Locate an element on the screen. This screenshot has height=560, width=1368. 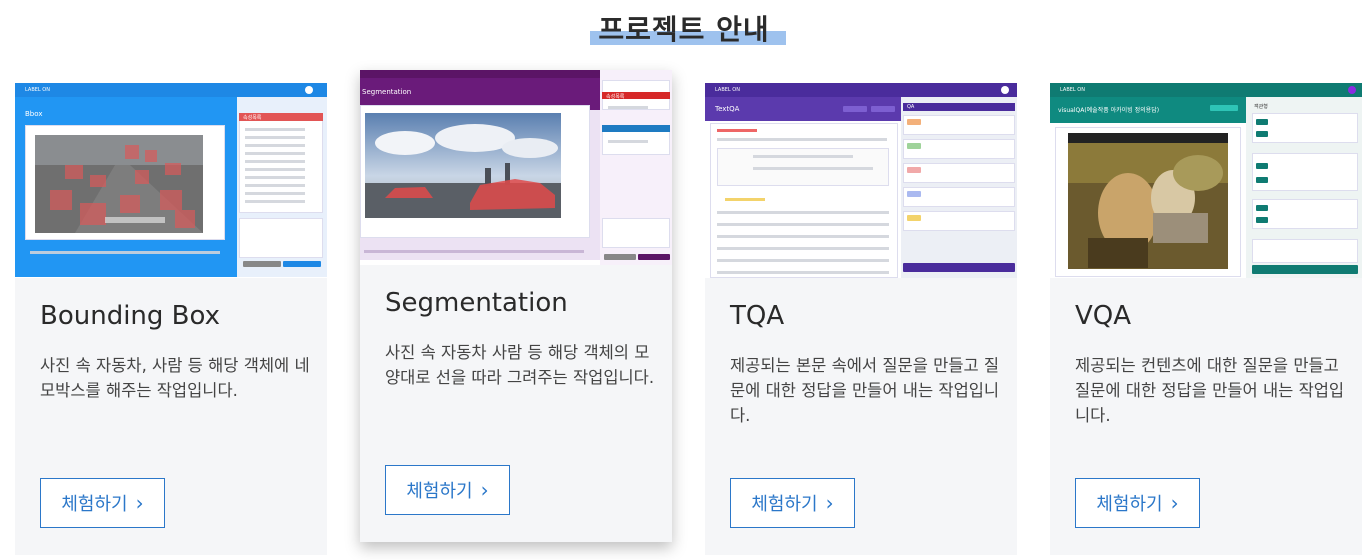
page-header: 프로젝트 안내 is located at coordinates (684, 28).